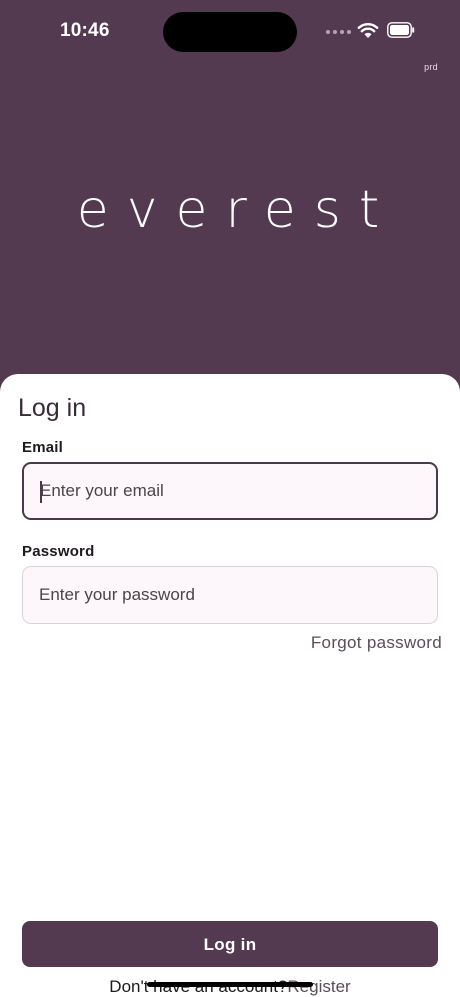 The image size is (460, 997). I want to click on password-field-container, so click(230, 595).